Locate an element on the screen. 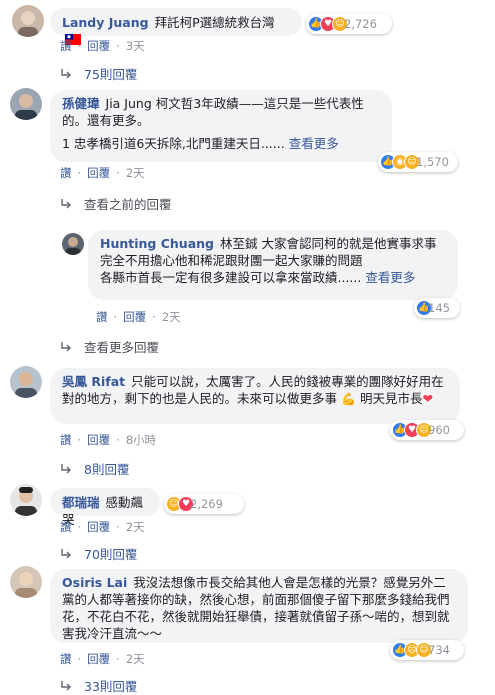 The height and width of the screenshot is (695, 495). comment-text: 拜託柯P選總統救台灣 is located at coordinates (214, 22).